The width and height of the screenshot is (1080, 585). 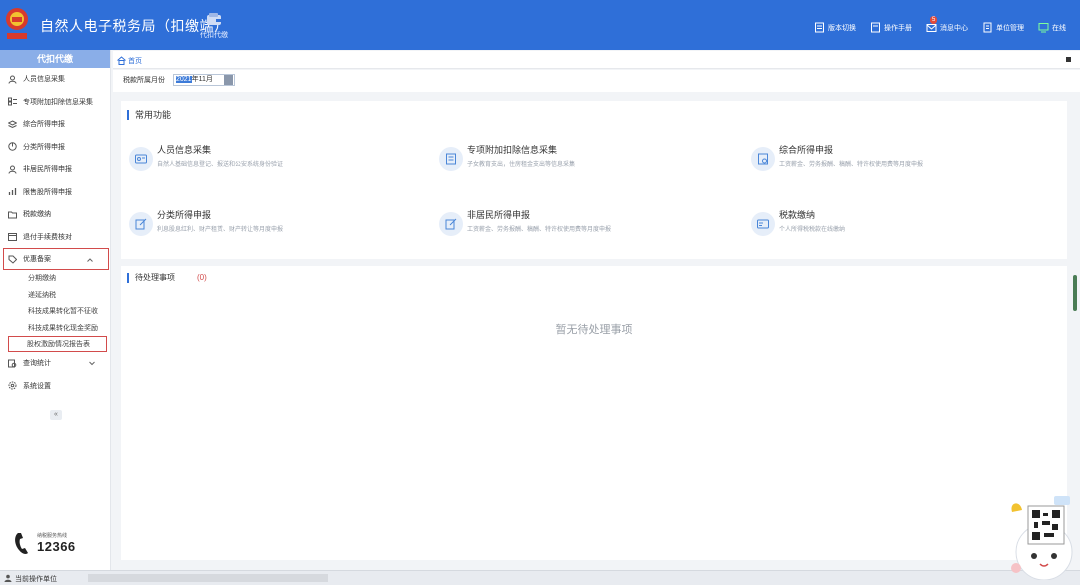 What do you see at coordinates (1041, 537) in the screenshot?
I see `mascot-qr-widget` at bounding box center [1041, 537].